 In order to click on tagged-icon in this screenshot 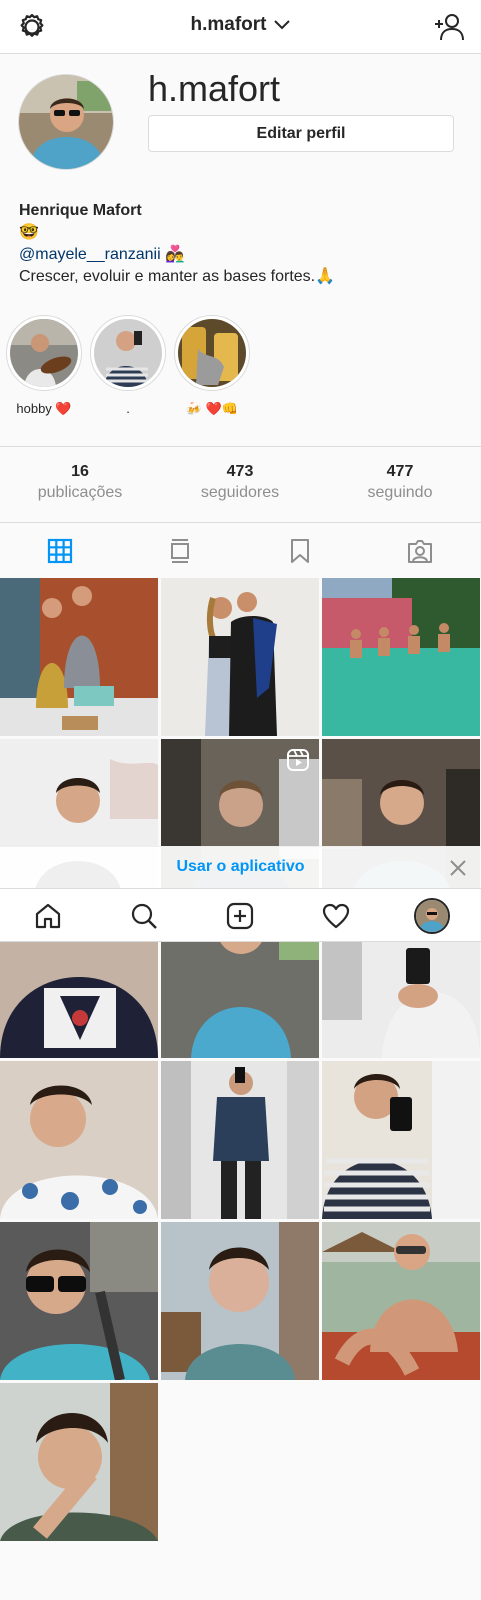, I will do `click(420, 551)`.